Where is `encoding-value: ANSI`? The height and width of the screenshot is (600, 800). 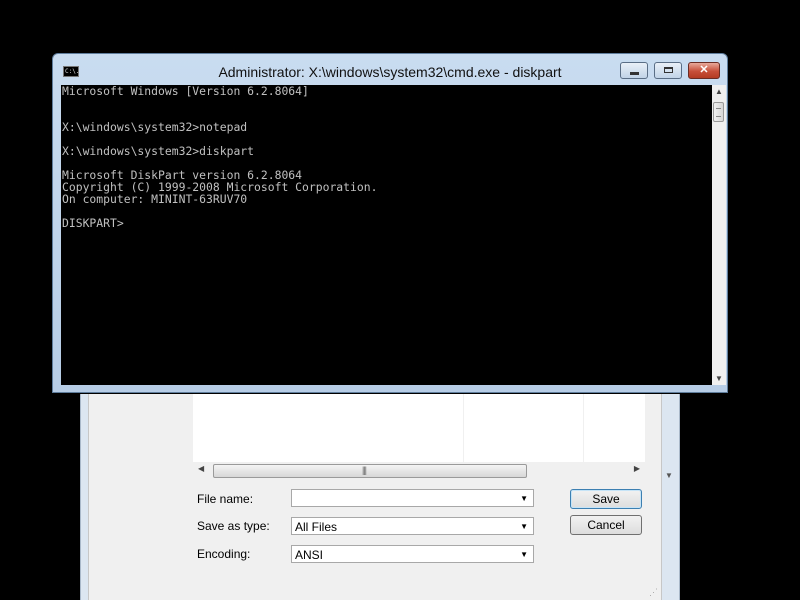 encoding-value: ANSI is located at coordinates (309, 555).